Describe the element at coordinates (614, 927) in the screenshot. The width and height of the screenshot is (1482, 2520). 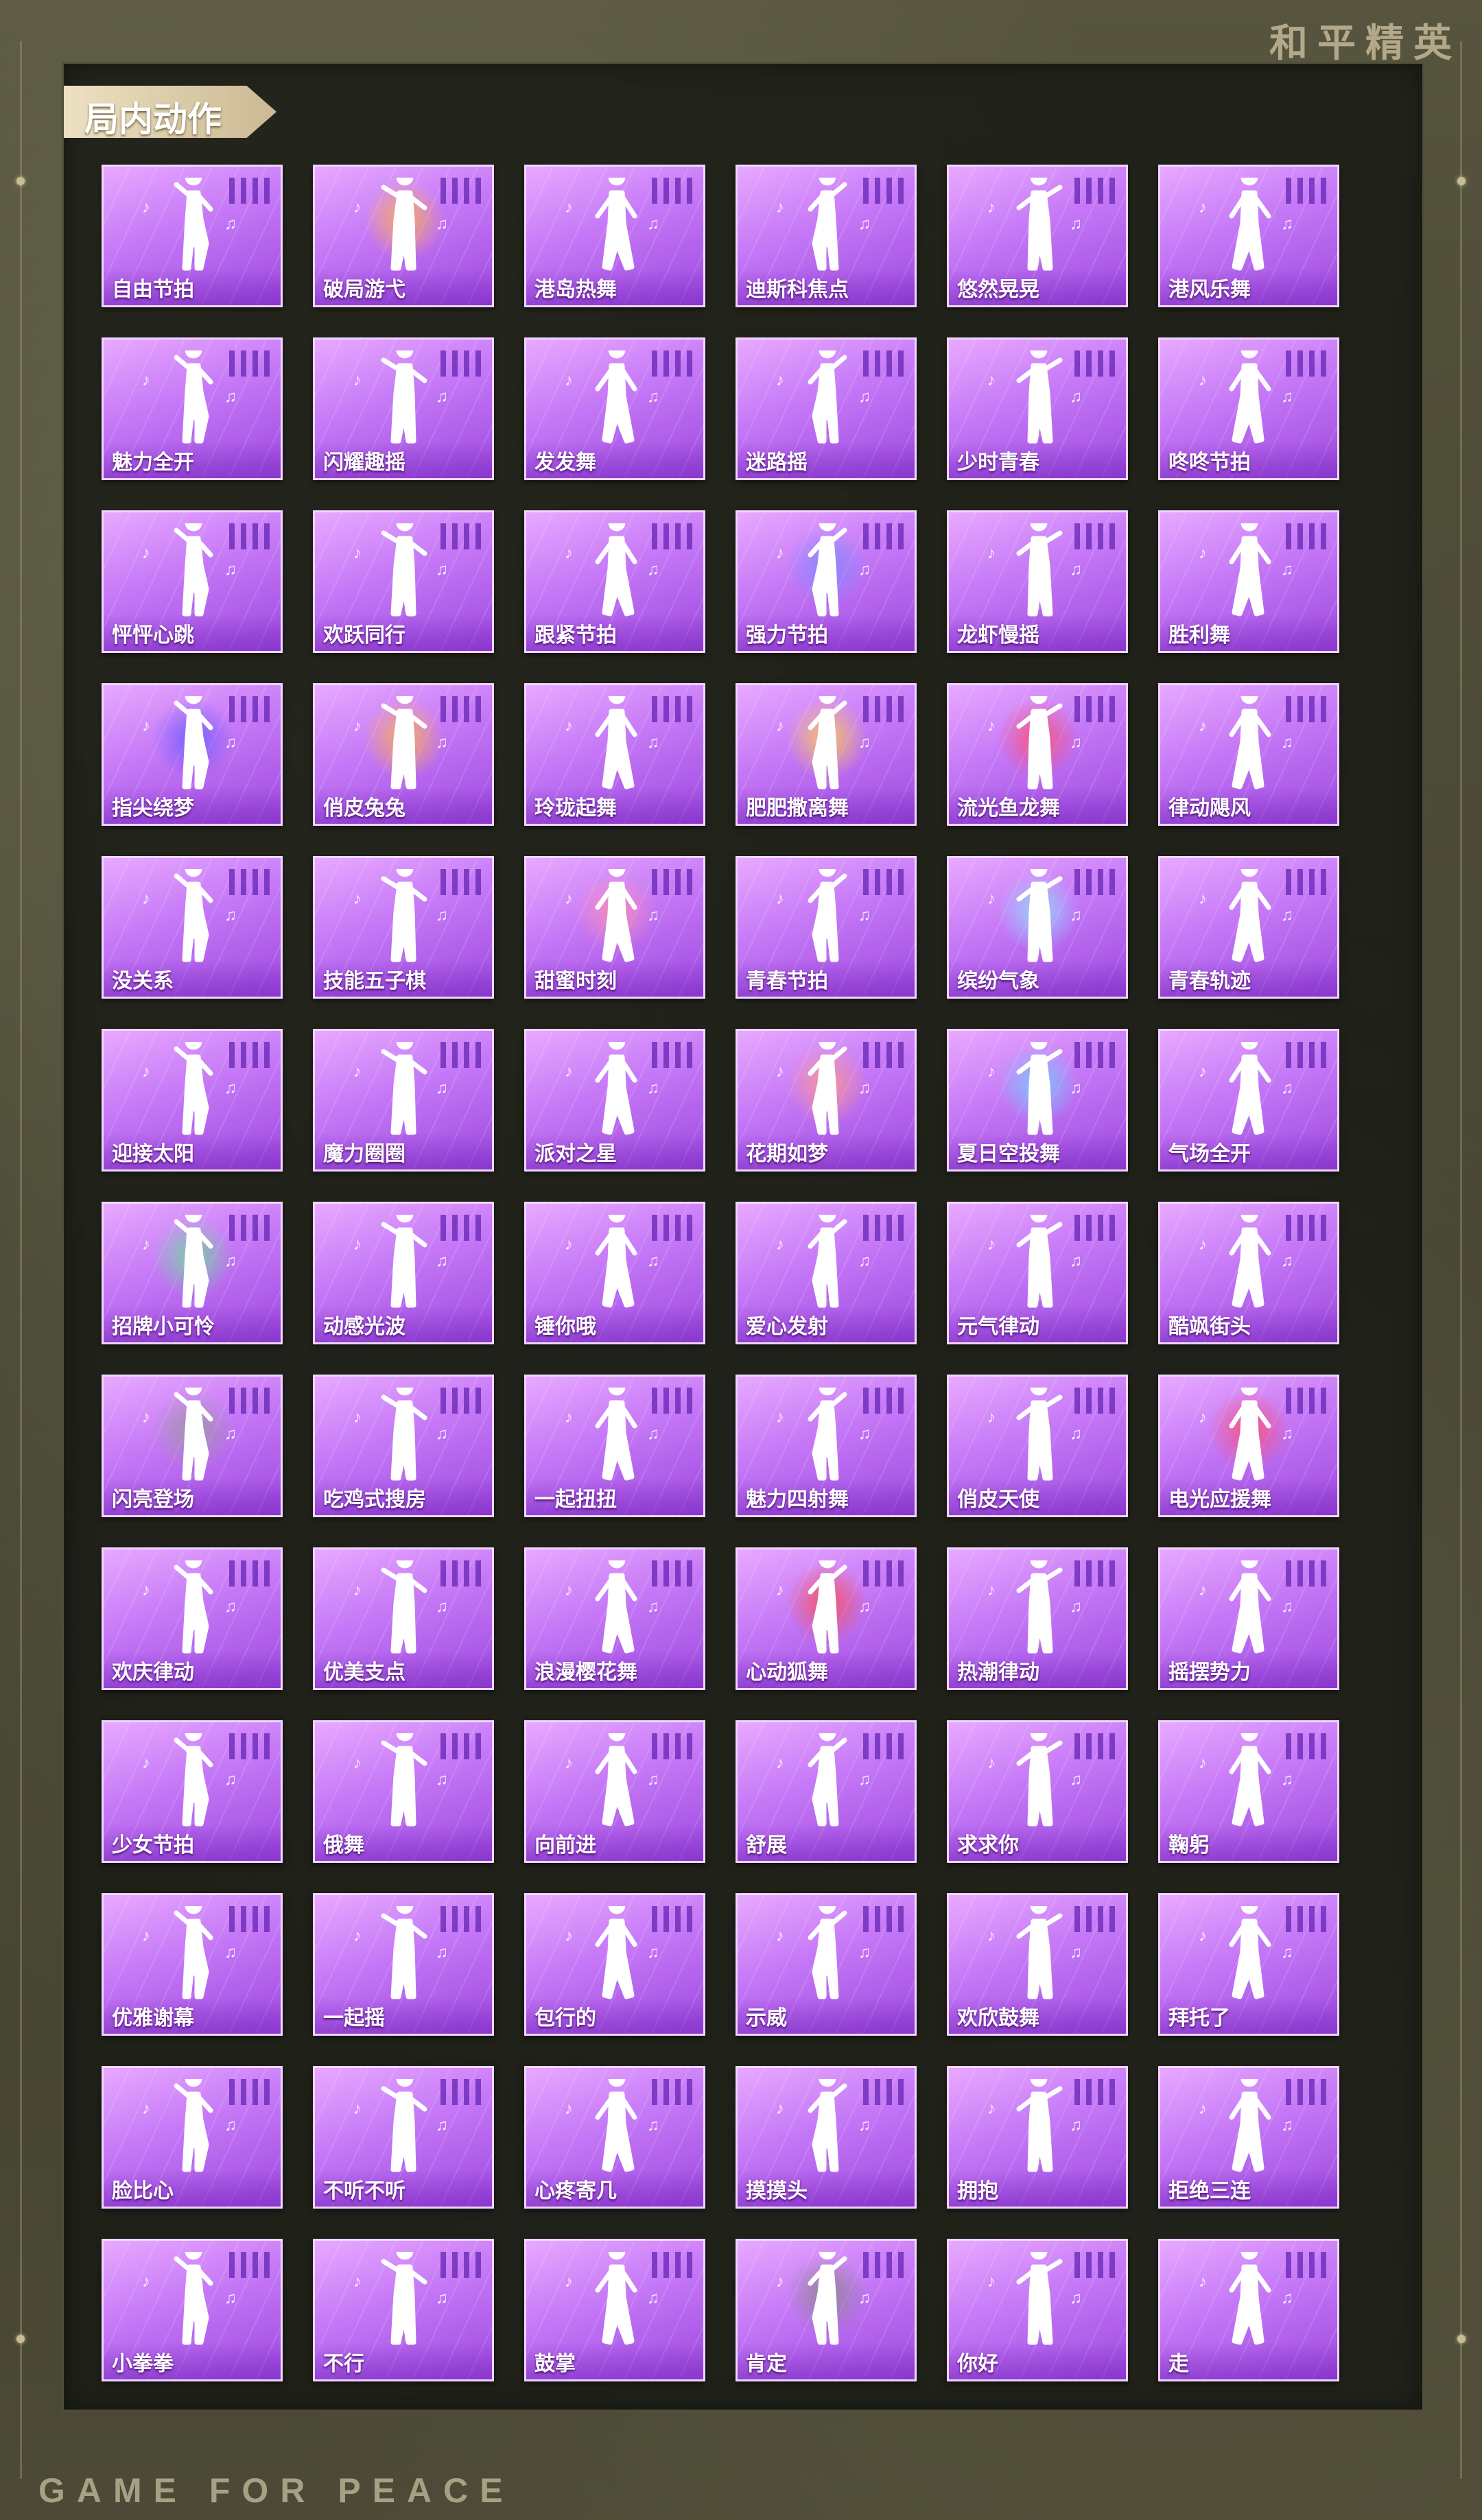
I see `emote-card: ♪ ♫ 甜蜜时刻` at that location.